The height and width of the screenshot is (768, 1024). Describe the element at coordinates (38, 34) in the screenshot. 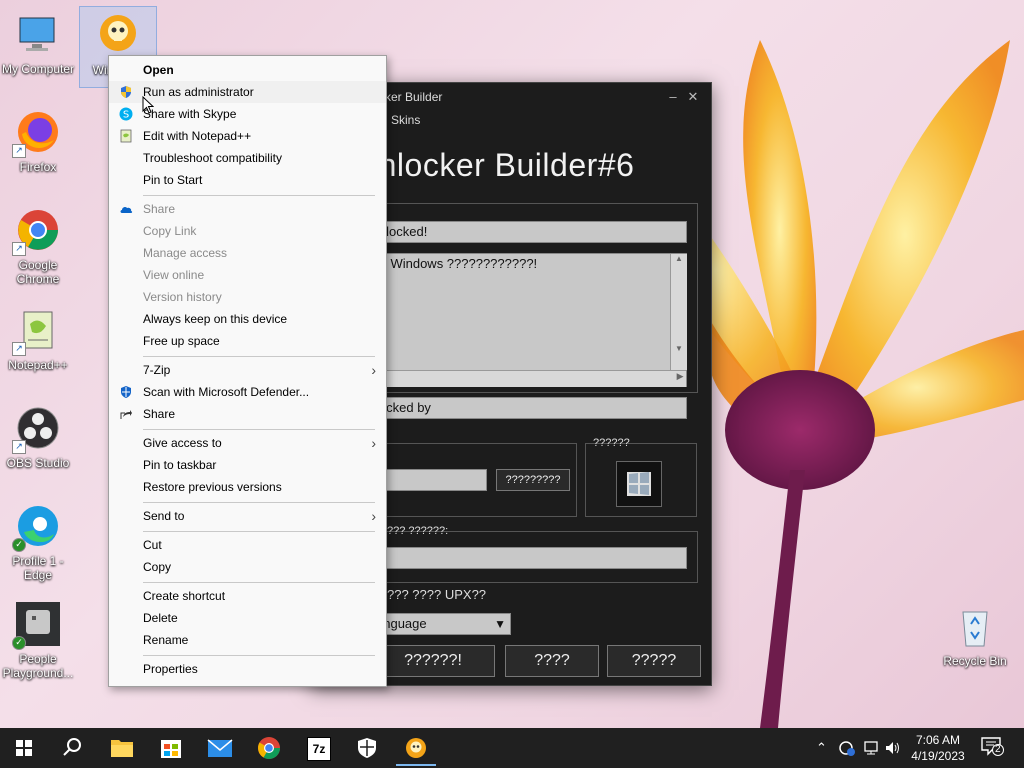

I see `computer-icon` at that location.